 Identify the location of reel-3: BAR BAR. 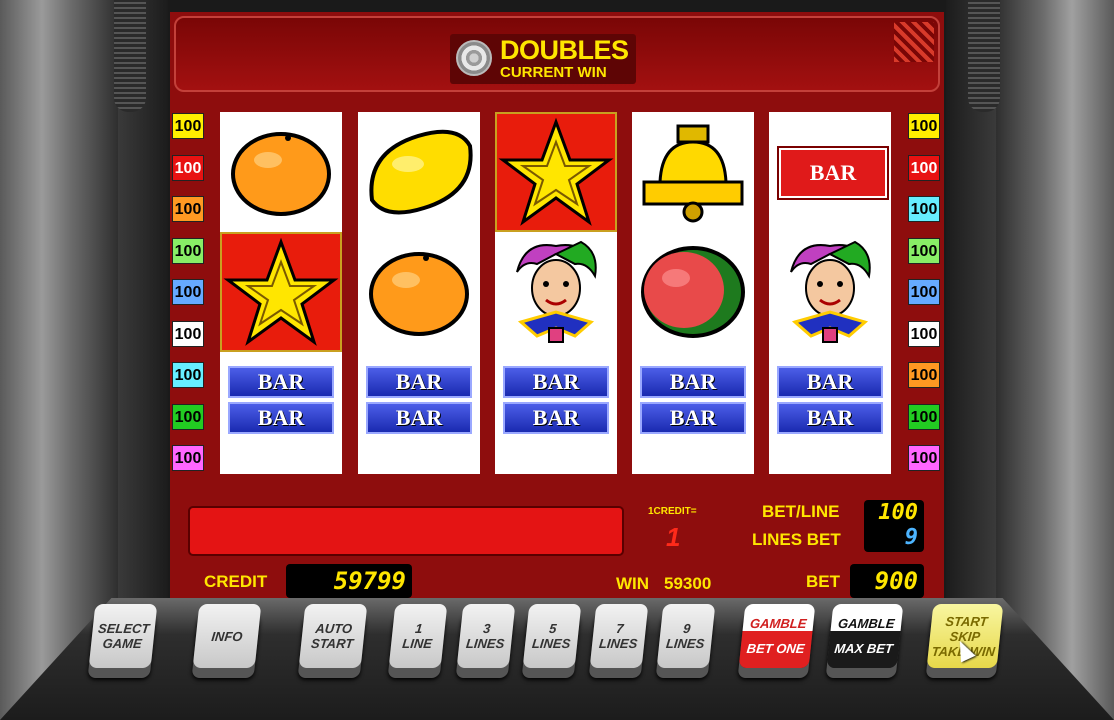
(556, 293).